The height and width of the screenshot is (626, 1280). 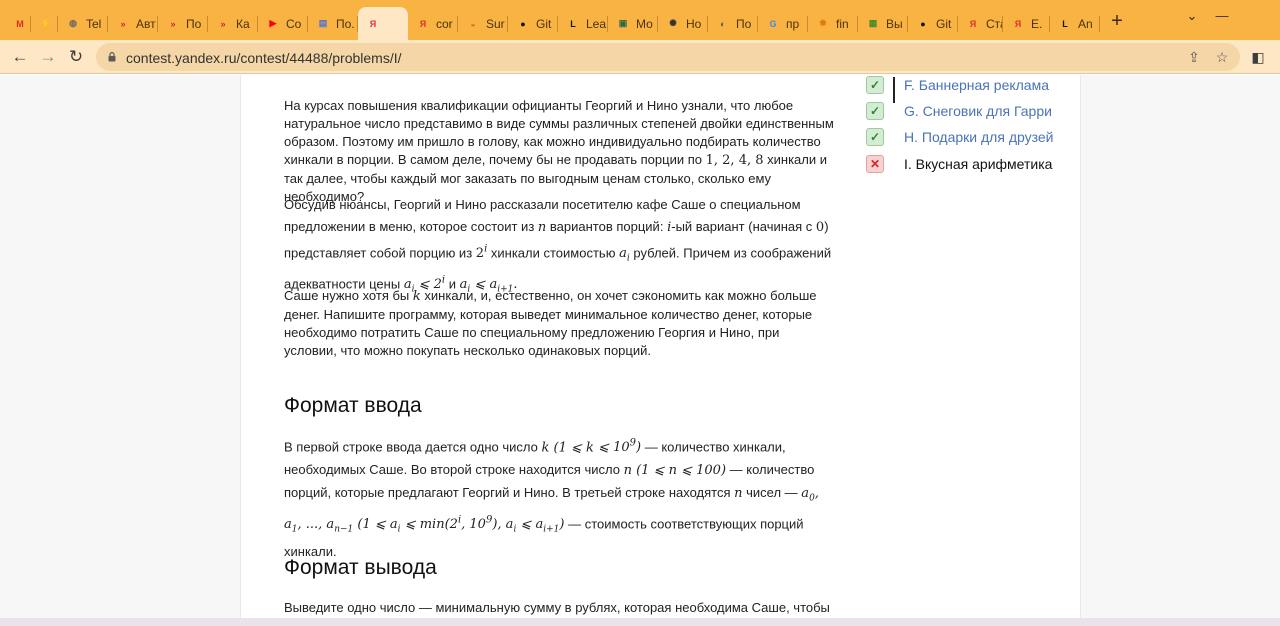 I want to click on tab-separator, so click(x=1099, y=24).